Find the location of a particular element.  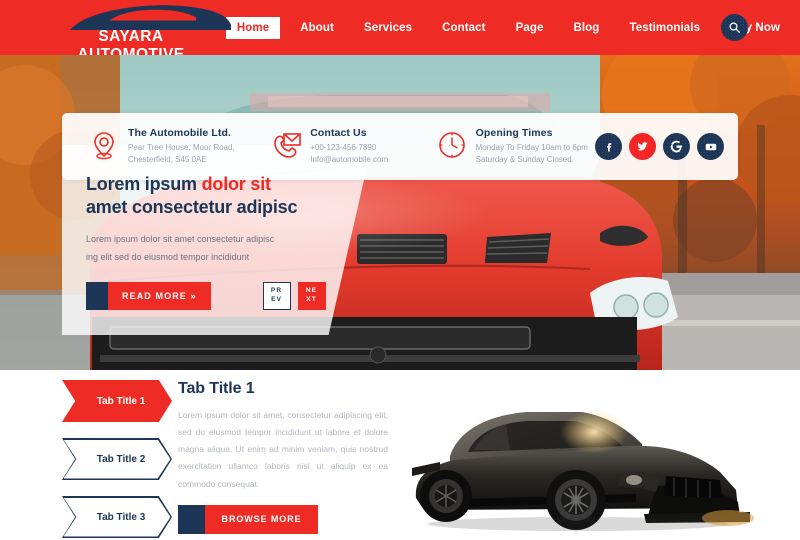

info-hours-line1: Monday To Friday 10am to 6pm is located at coordinates (531, 148).